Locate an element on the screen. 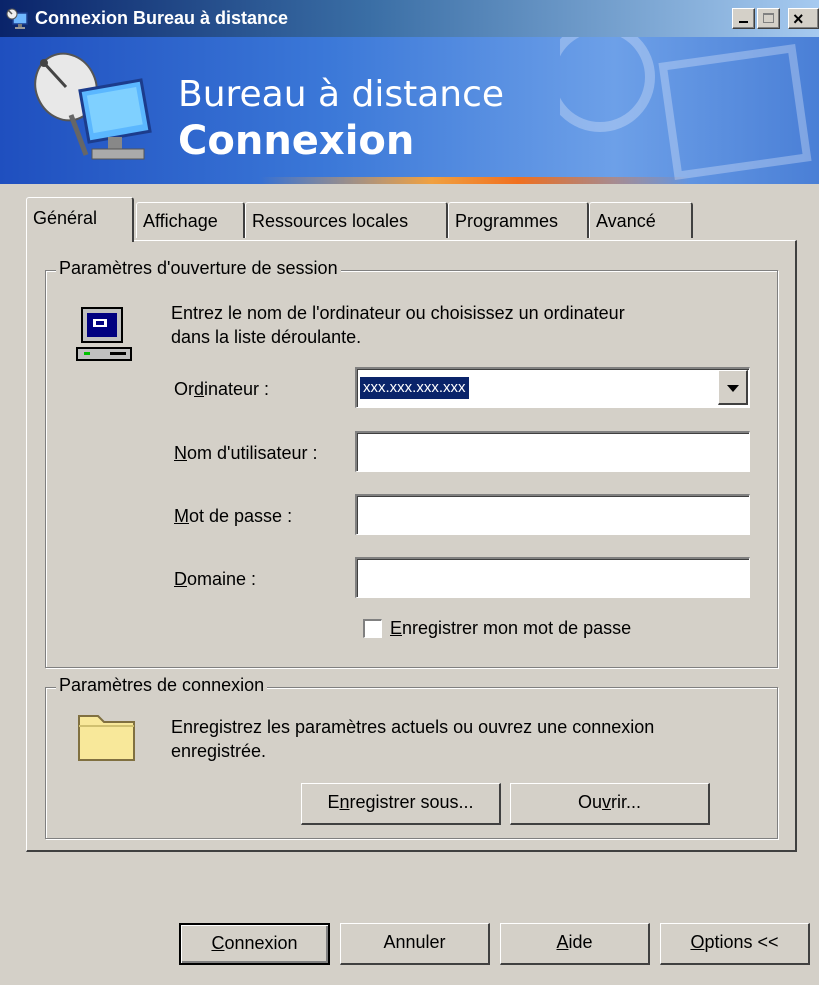 This screenshot has width=819, height=985. banner: Bureau à distance Connexion is located at coordinates (409, 110).